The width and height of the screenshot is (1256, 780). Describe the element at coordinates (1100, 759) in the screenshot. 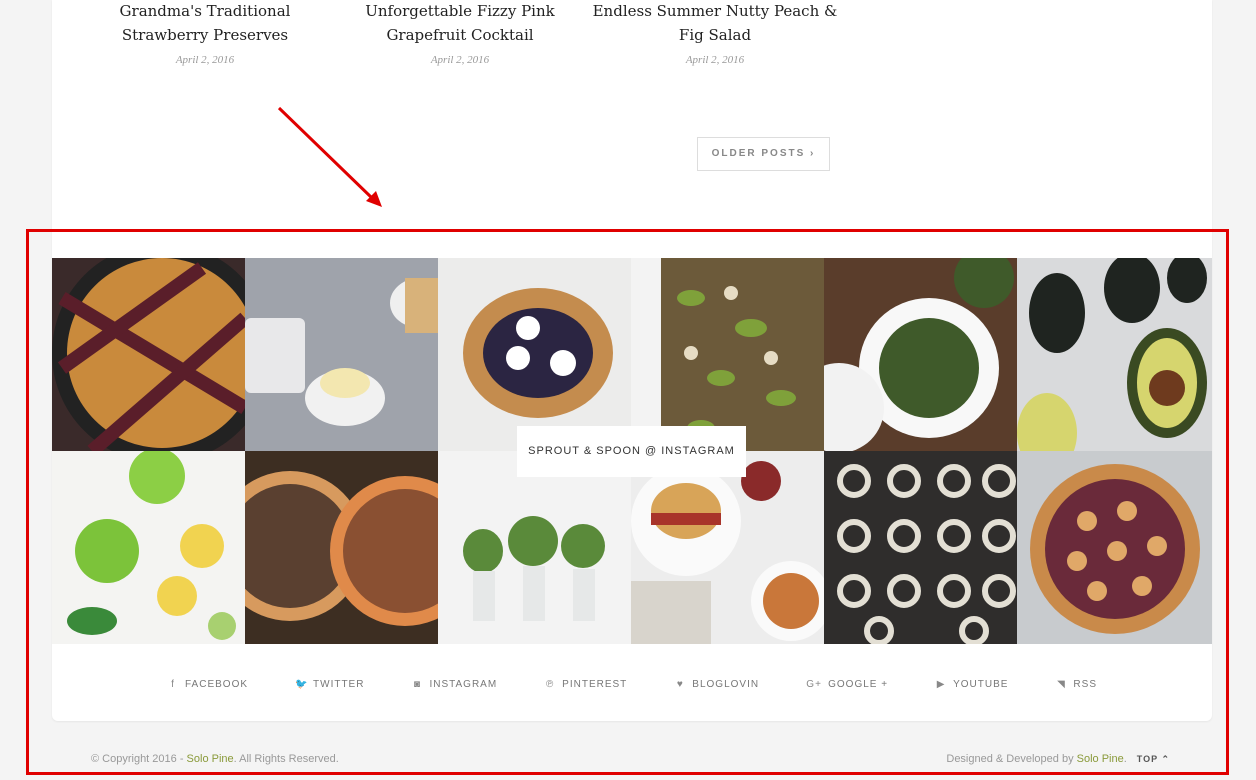

I see `credit-link: Solo Pine` at that location.